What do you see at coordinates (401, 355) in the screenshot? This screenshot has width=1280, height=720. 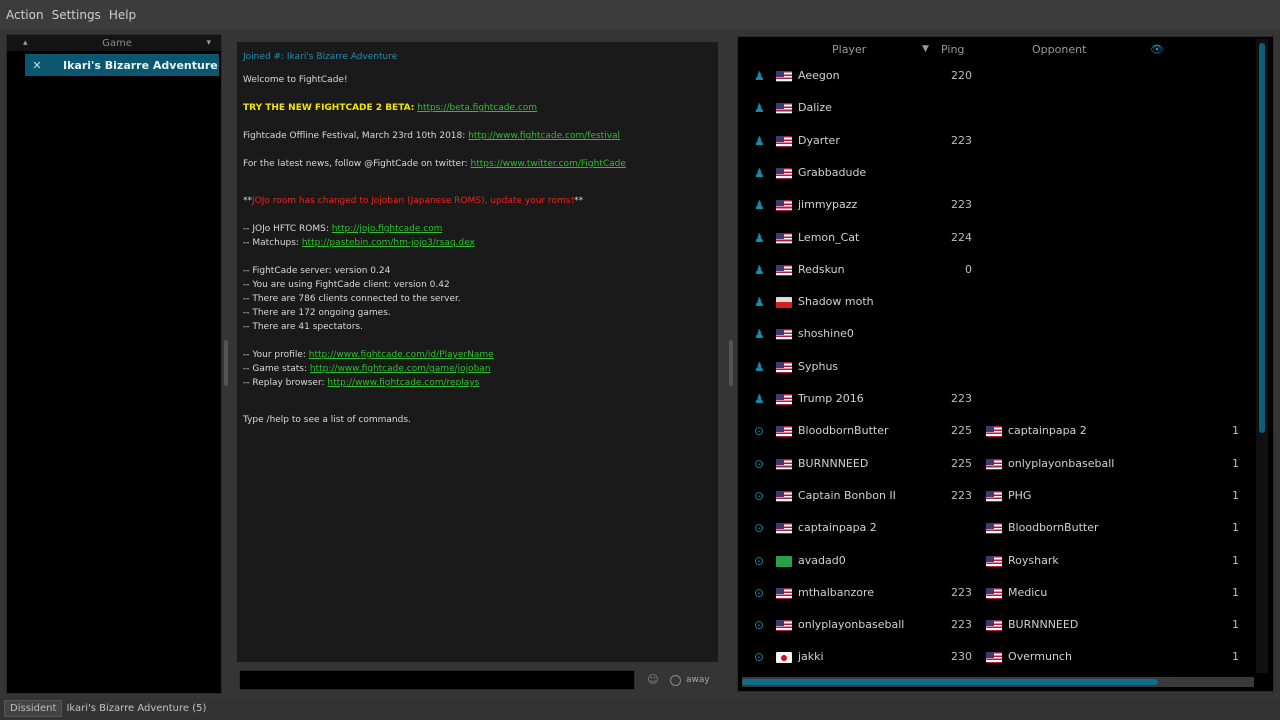 I see `profile-link: http://www.fightcade.com/id/PlayerName` at bounding box center [401, 355].